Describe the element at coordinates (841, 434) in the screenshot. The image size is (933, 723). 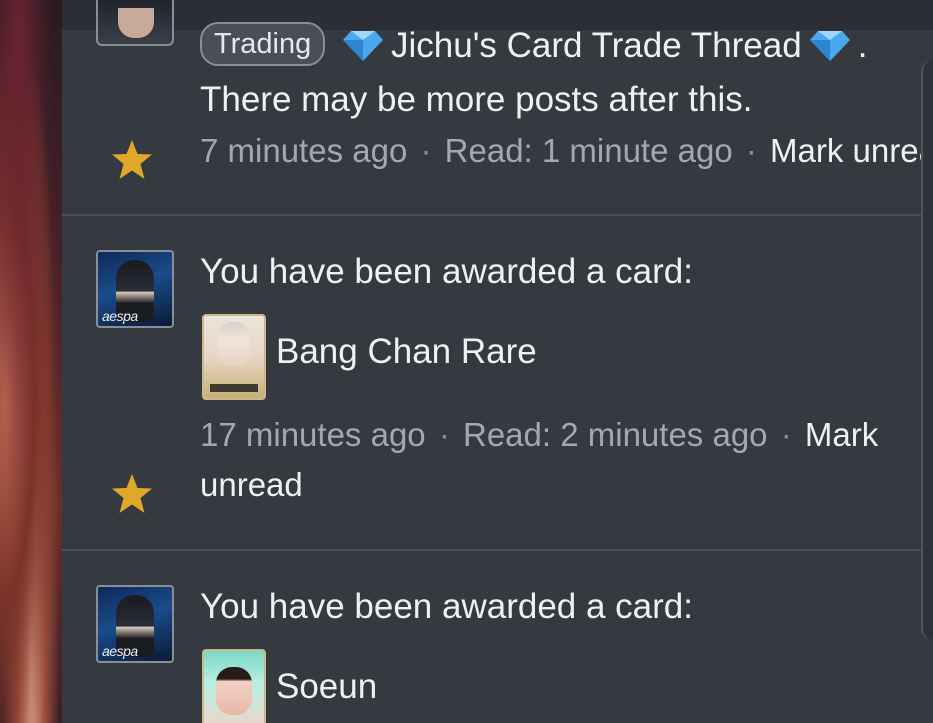
I see `mark-unread-link: Mark` at that location.